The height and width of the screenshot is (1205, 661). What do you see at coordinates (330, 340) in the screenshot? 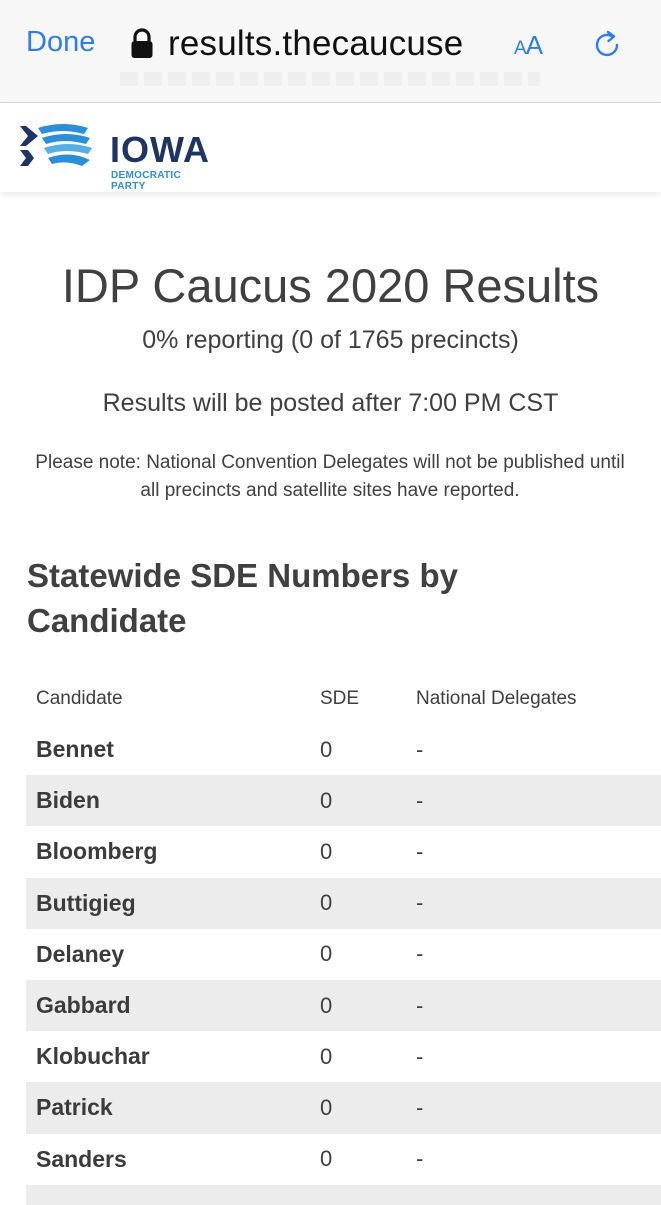
I see `reporting-status: 0% reporting (0 of 1765 precincts)` at bounding box center [330, 340].